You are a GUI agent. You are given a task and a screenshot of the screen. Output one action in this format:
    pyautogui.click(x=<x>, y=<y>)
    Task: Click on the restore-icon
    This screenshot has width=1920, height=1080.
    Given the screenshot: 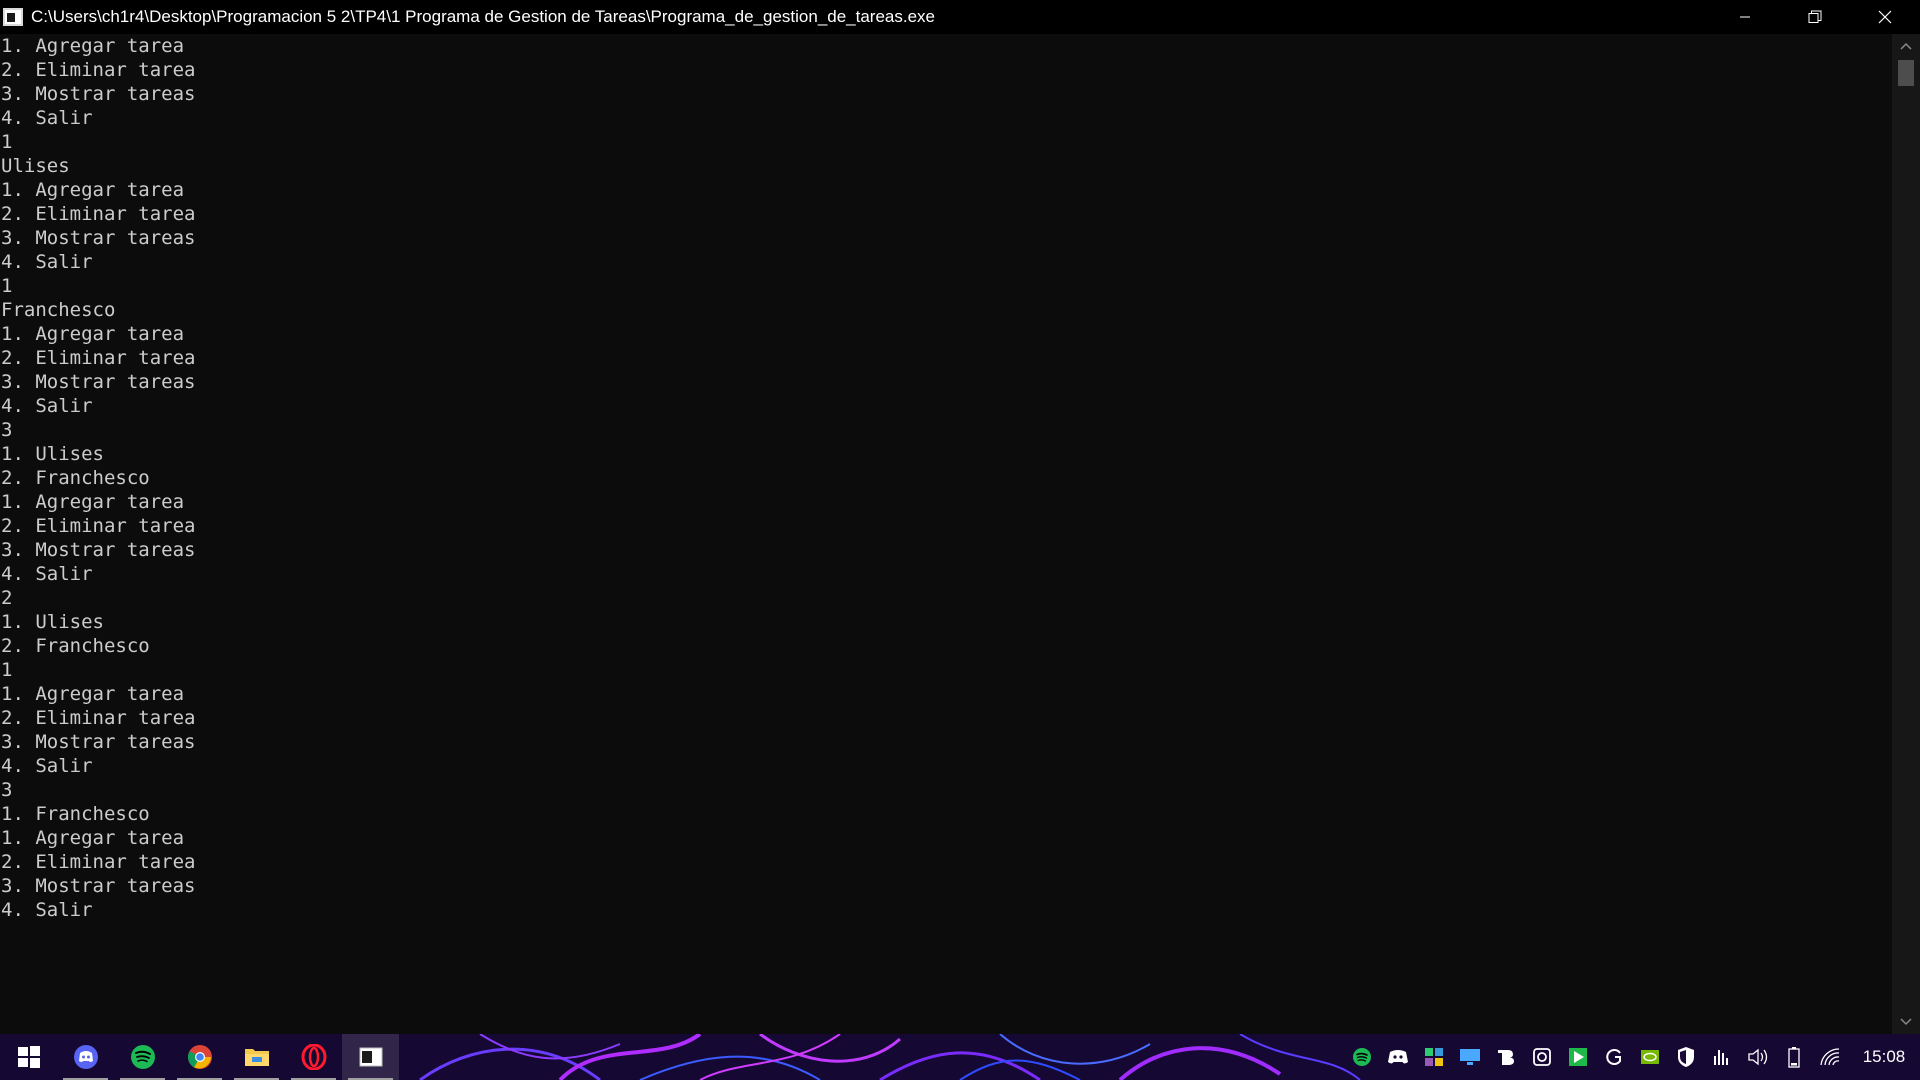 What is the action you would take?
    pyautogui.click(x=1815, y=16)
    